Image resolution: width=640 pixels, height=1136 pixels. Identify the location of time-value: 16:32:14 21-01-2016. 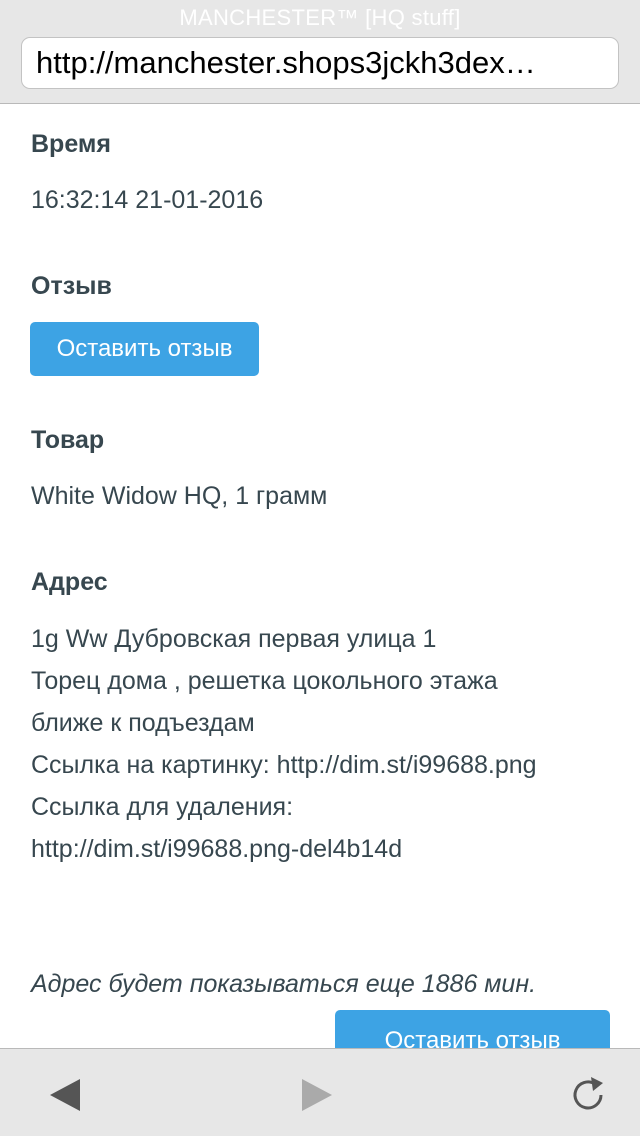
(147, 200).